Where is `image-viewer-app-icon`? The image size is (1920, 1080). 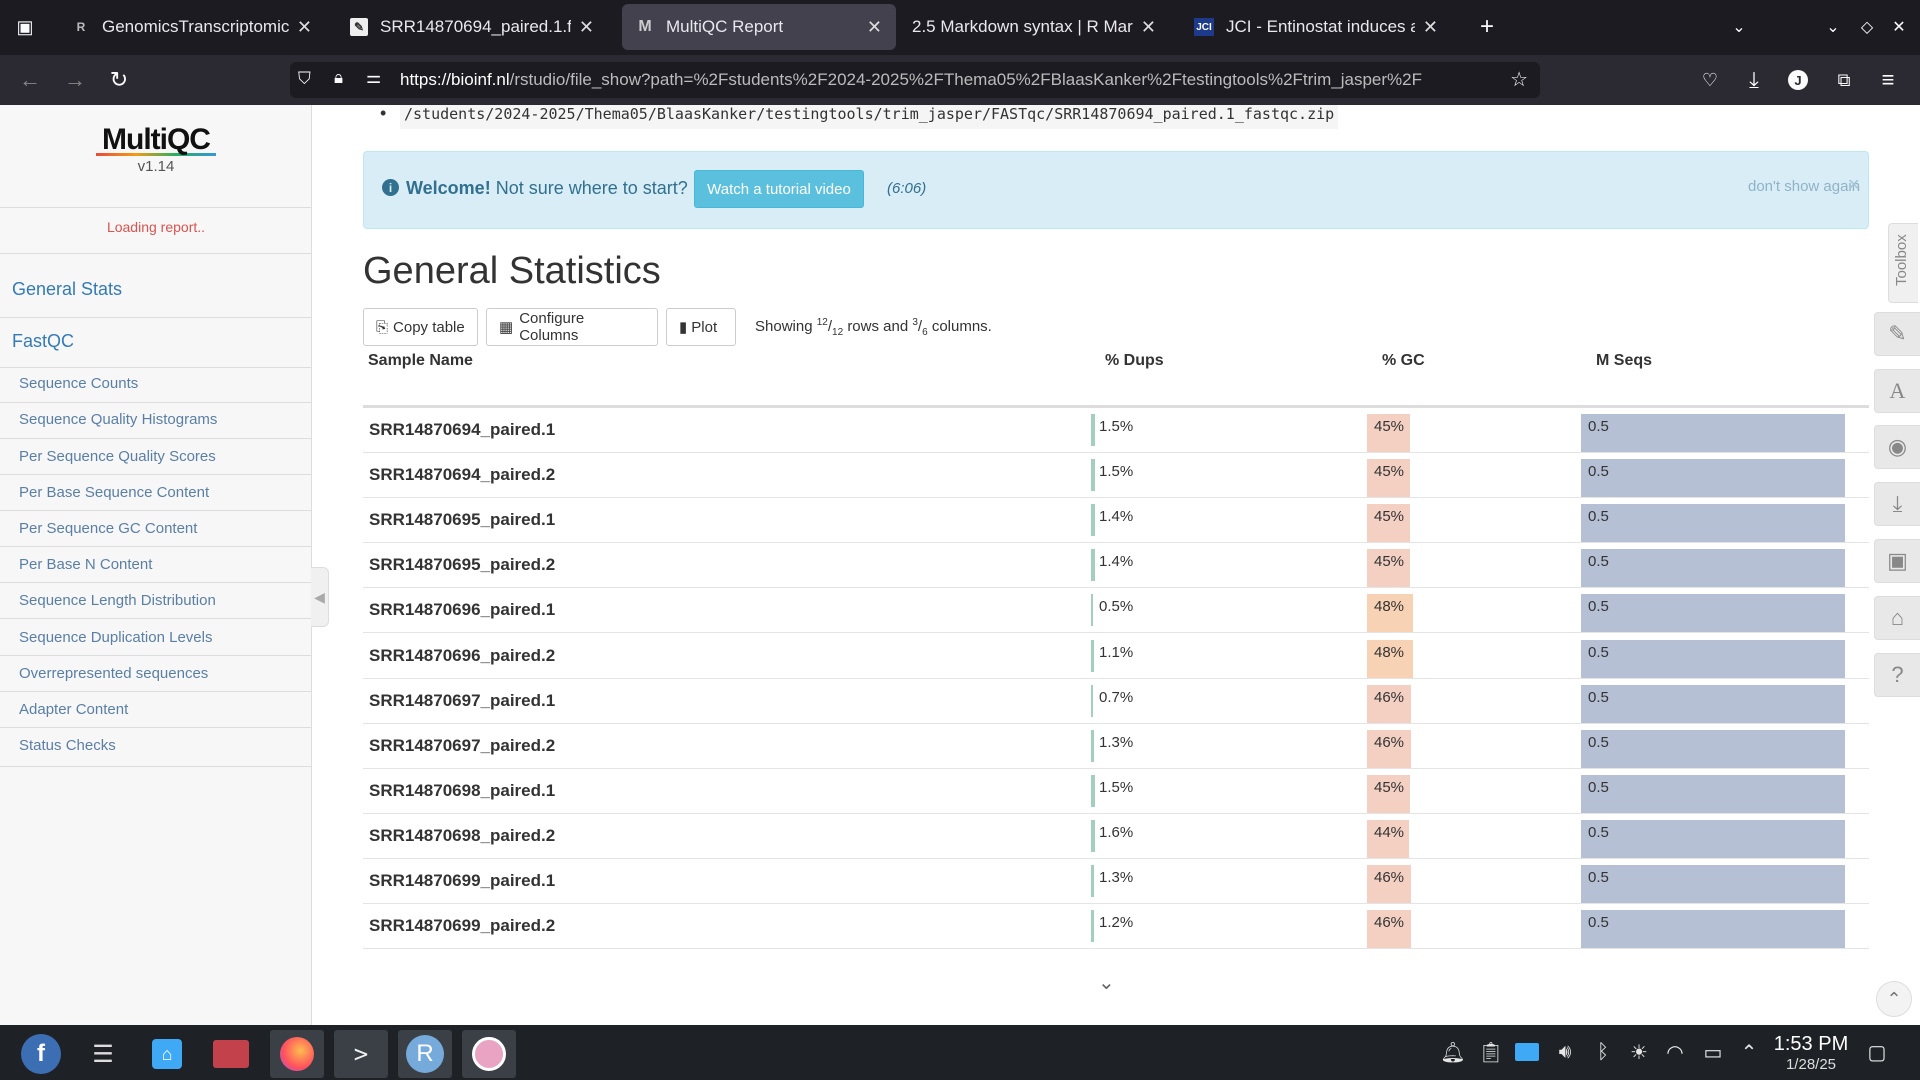
image-viewer-app-icon is located at coordinates (489, 1054).